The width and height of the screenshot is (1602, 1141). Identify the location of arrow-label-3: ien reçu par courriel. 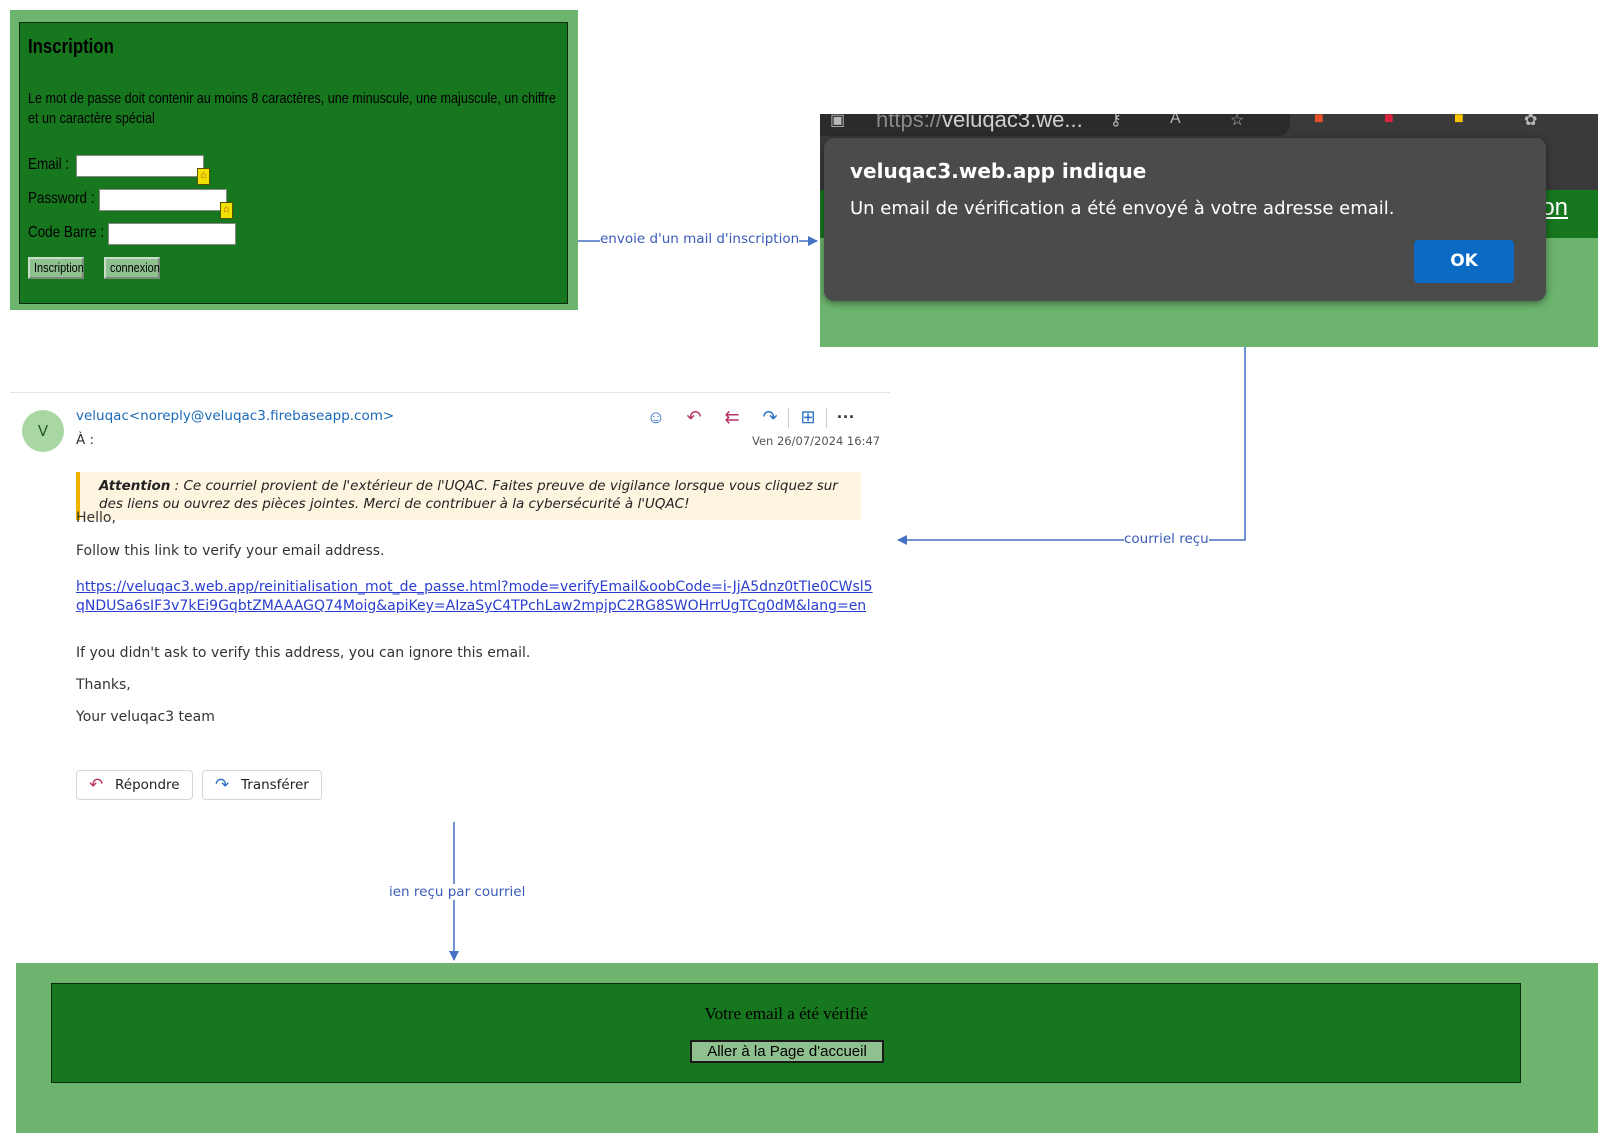
(457, 892).